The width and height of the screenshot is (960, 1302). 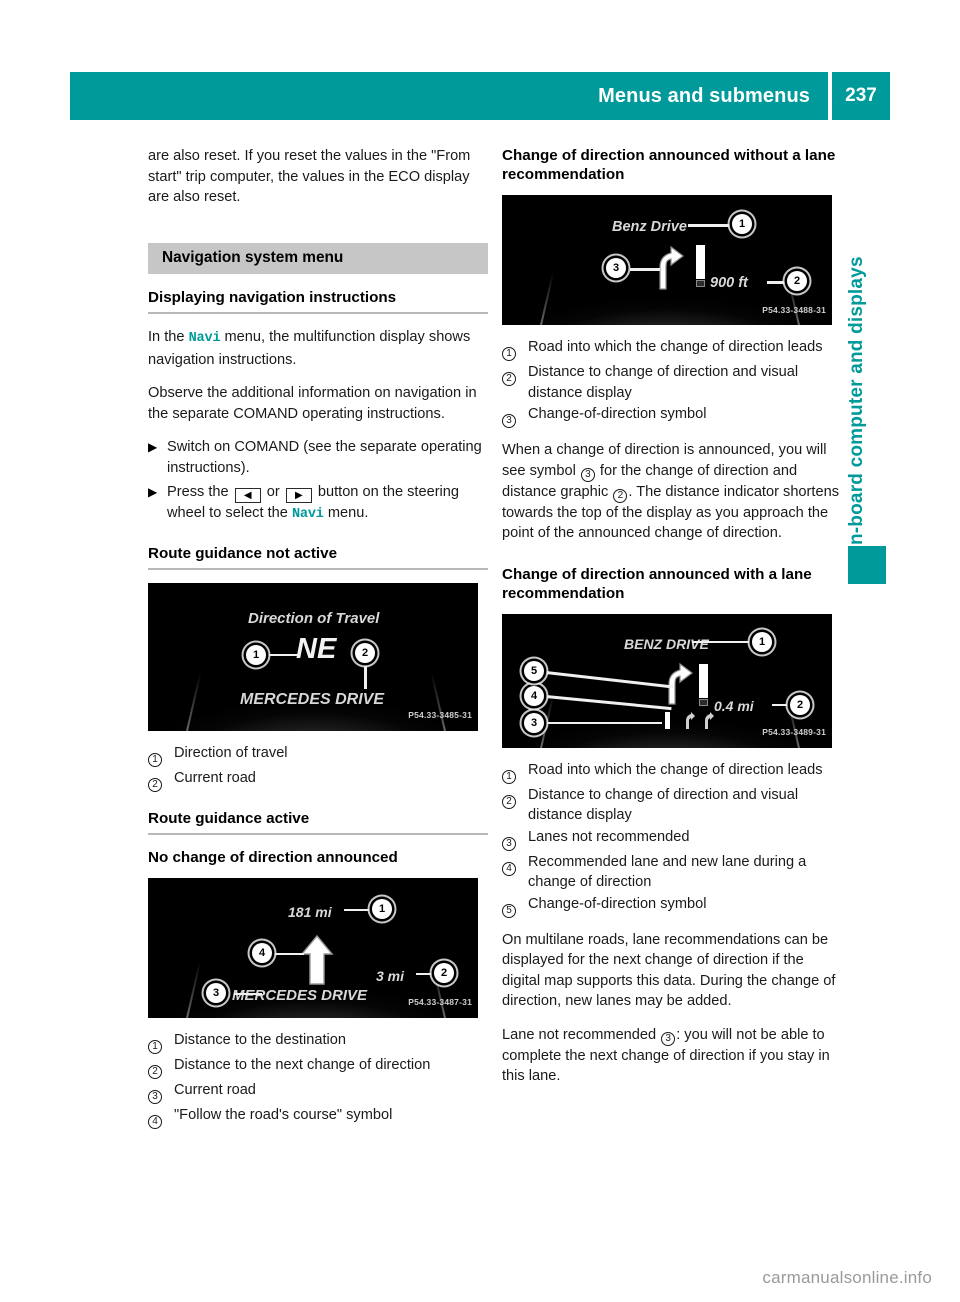 What do you see at coordinates (667, 720) in the screenshot?
I see `lane-marker-recommended` at bounding box center [667, 720].